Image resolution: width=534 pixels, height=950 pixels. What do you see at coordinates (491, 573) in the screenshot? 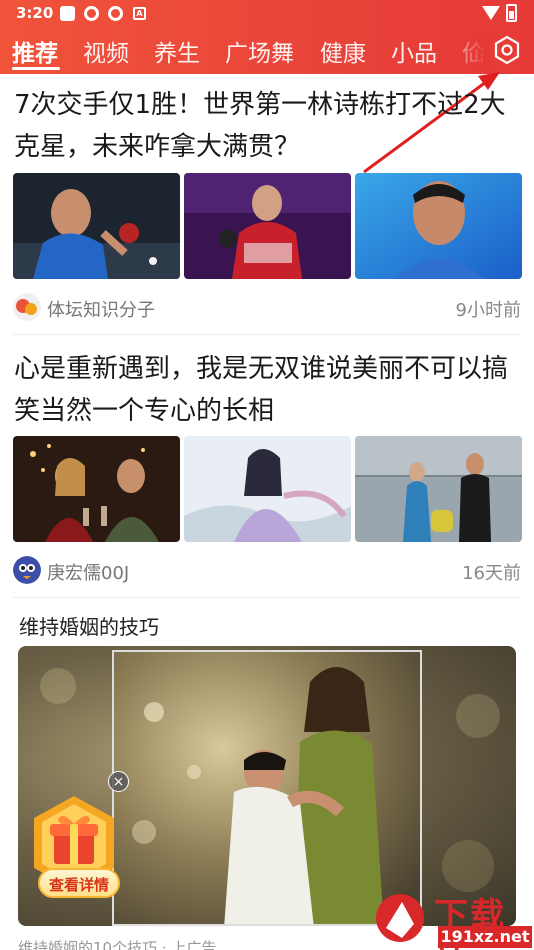
I see `publish-time: 16天前` at bounding box center [491, 573].